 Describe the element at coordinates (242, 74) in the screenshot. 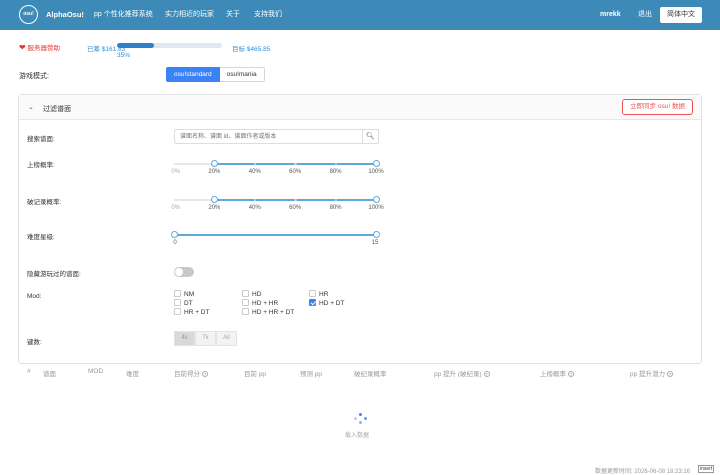

I see `mode-osu-mania: osu!mania` at that location.